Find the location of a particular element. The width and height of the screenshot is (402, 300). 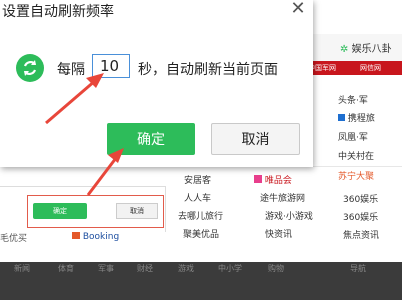

link-icon is located at coordinates (341, 117).